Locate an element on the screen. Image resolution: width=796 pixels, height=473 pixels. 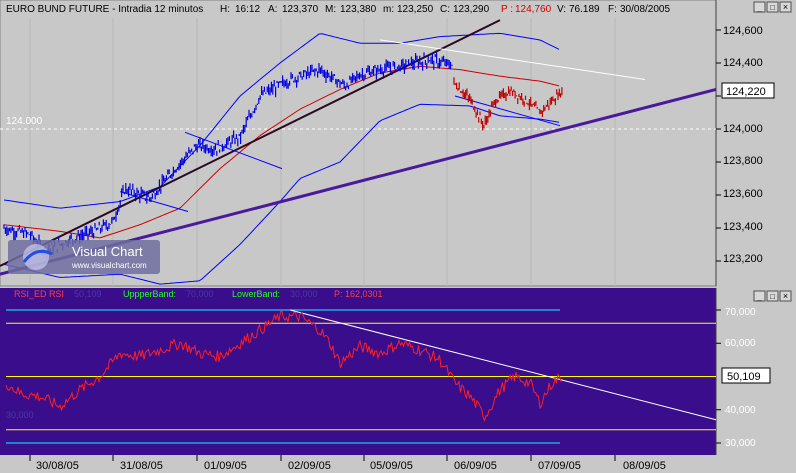
visualchart-watermark: Visual Chart www.visualchart.com is located at coordinates (84, 257).